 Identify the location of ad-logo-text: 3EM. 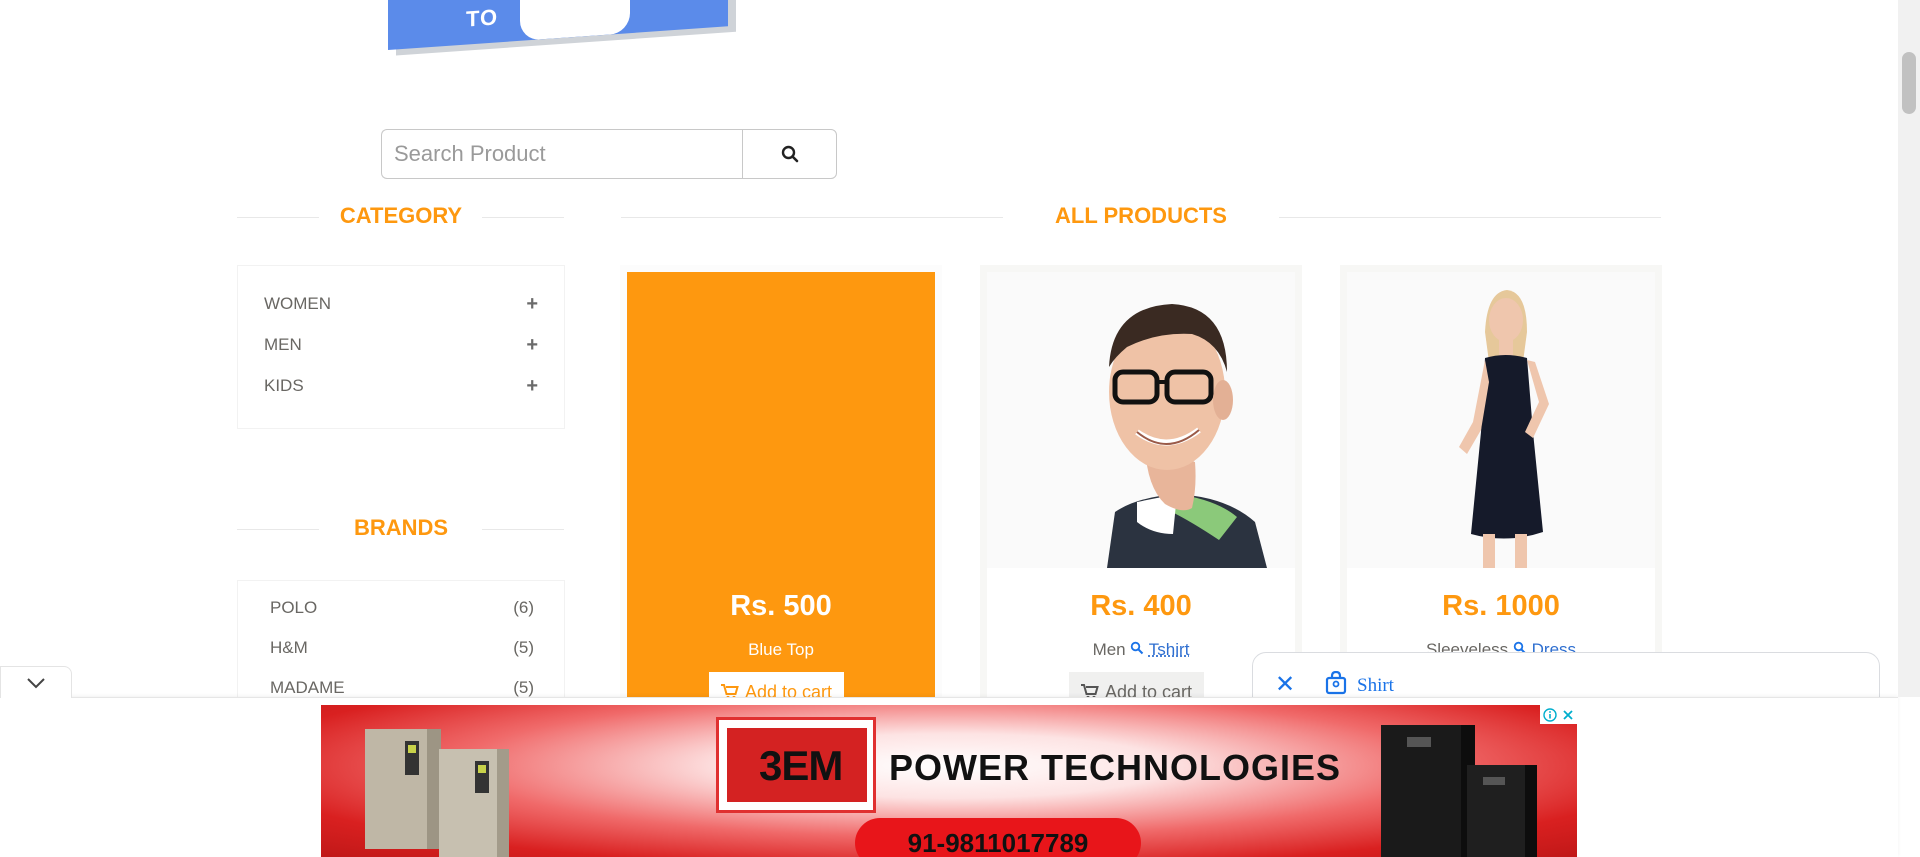
(801, 765).